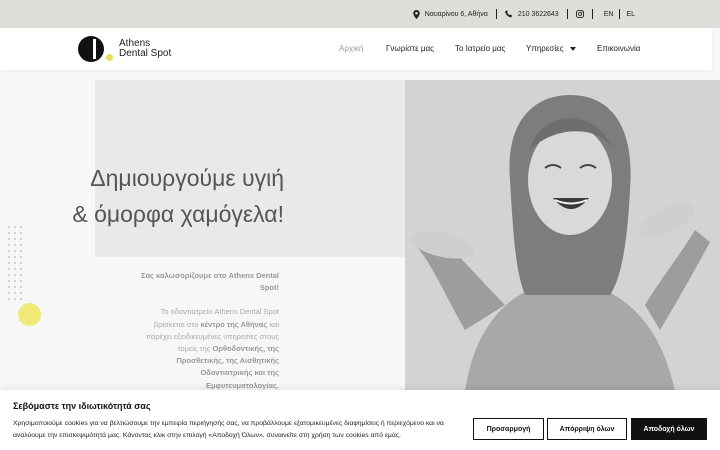 This screenshot has width=720, height=450. I want to click on hero-heading: Δημιουργούμε υγιή & όμορφα χαμόγελα!, so click(178, 196).